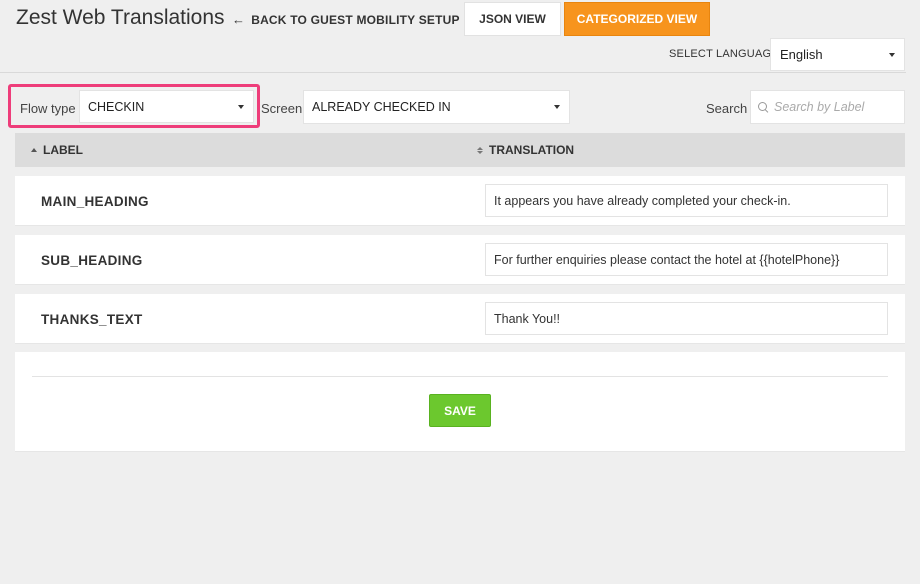 This screenshot has width=920, height=584. Describe the element at coordinates (637, 19) in the screenshot. I see `categorized-view-button: CATEGORIZED VIEW` at that location.